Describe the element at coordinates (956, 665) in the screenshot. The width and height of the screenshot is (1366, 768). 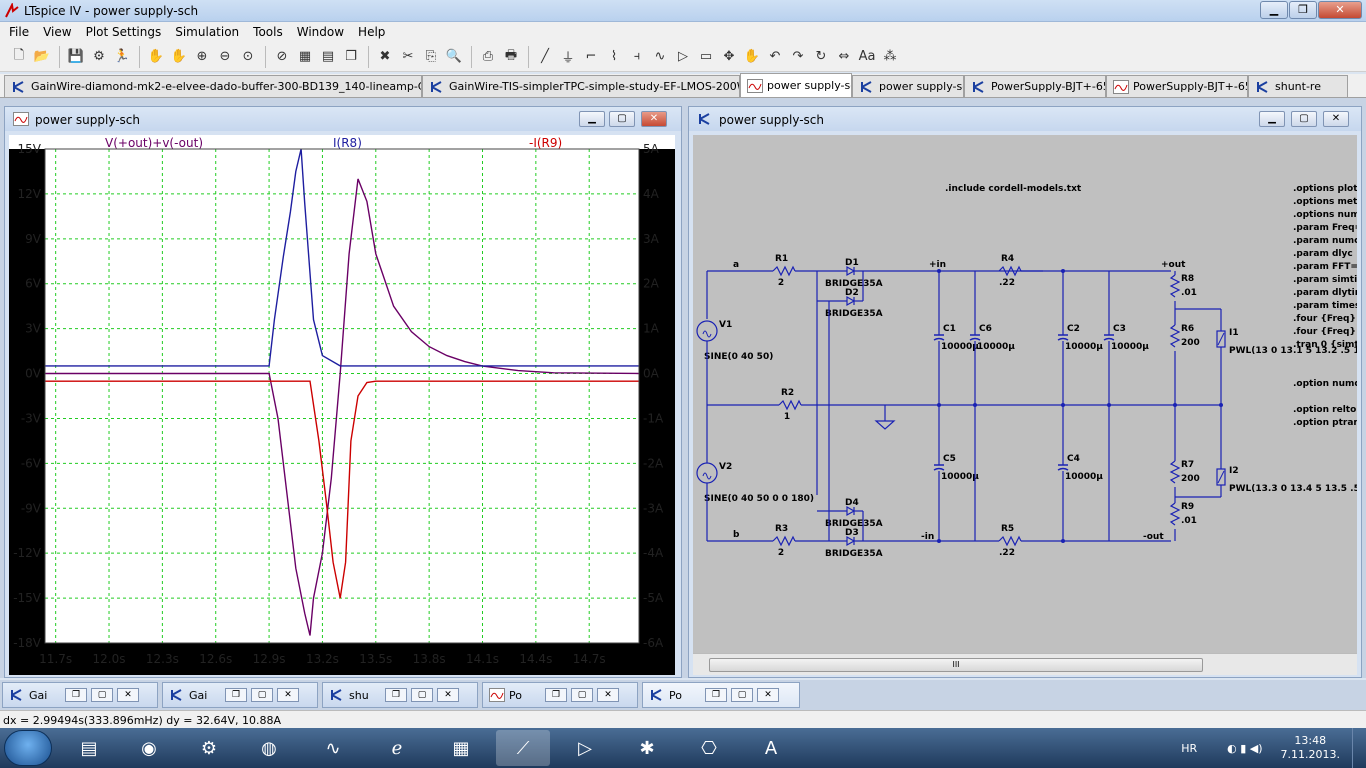
I see `scrollbar-thumb: III` at that location.